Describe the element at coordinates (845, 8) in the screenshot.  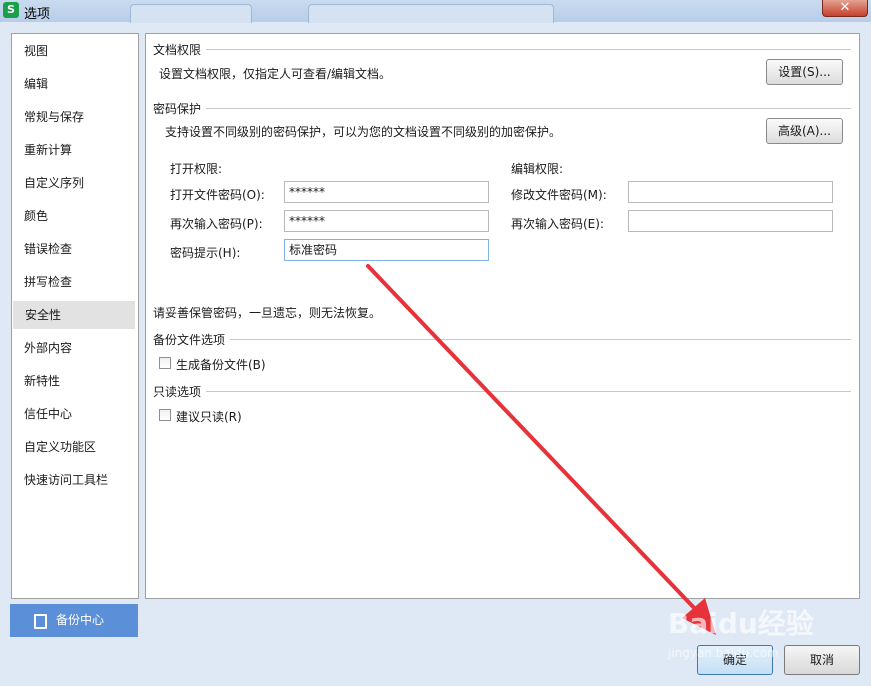
I see `close-button: ✕` at that location.